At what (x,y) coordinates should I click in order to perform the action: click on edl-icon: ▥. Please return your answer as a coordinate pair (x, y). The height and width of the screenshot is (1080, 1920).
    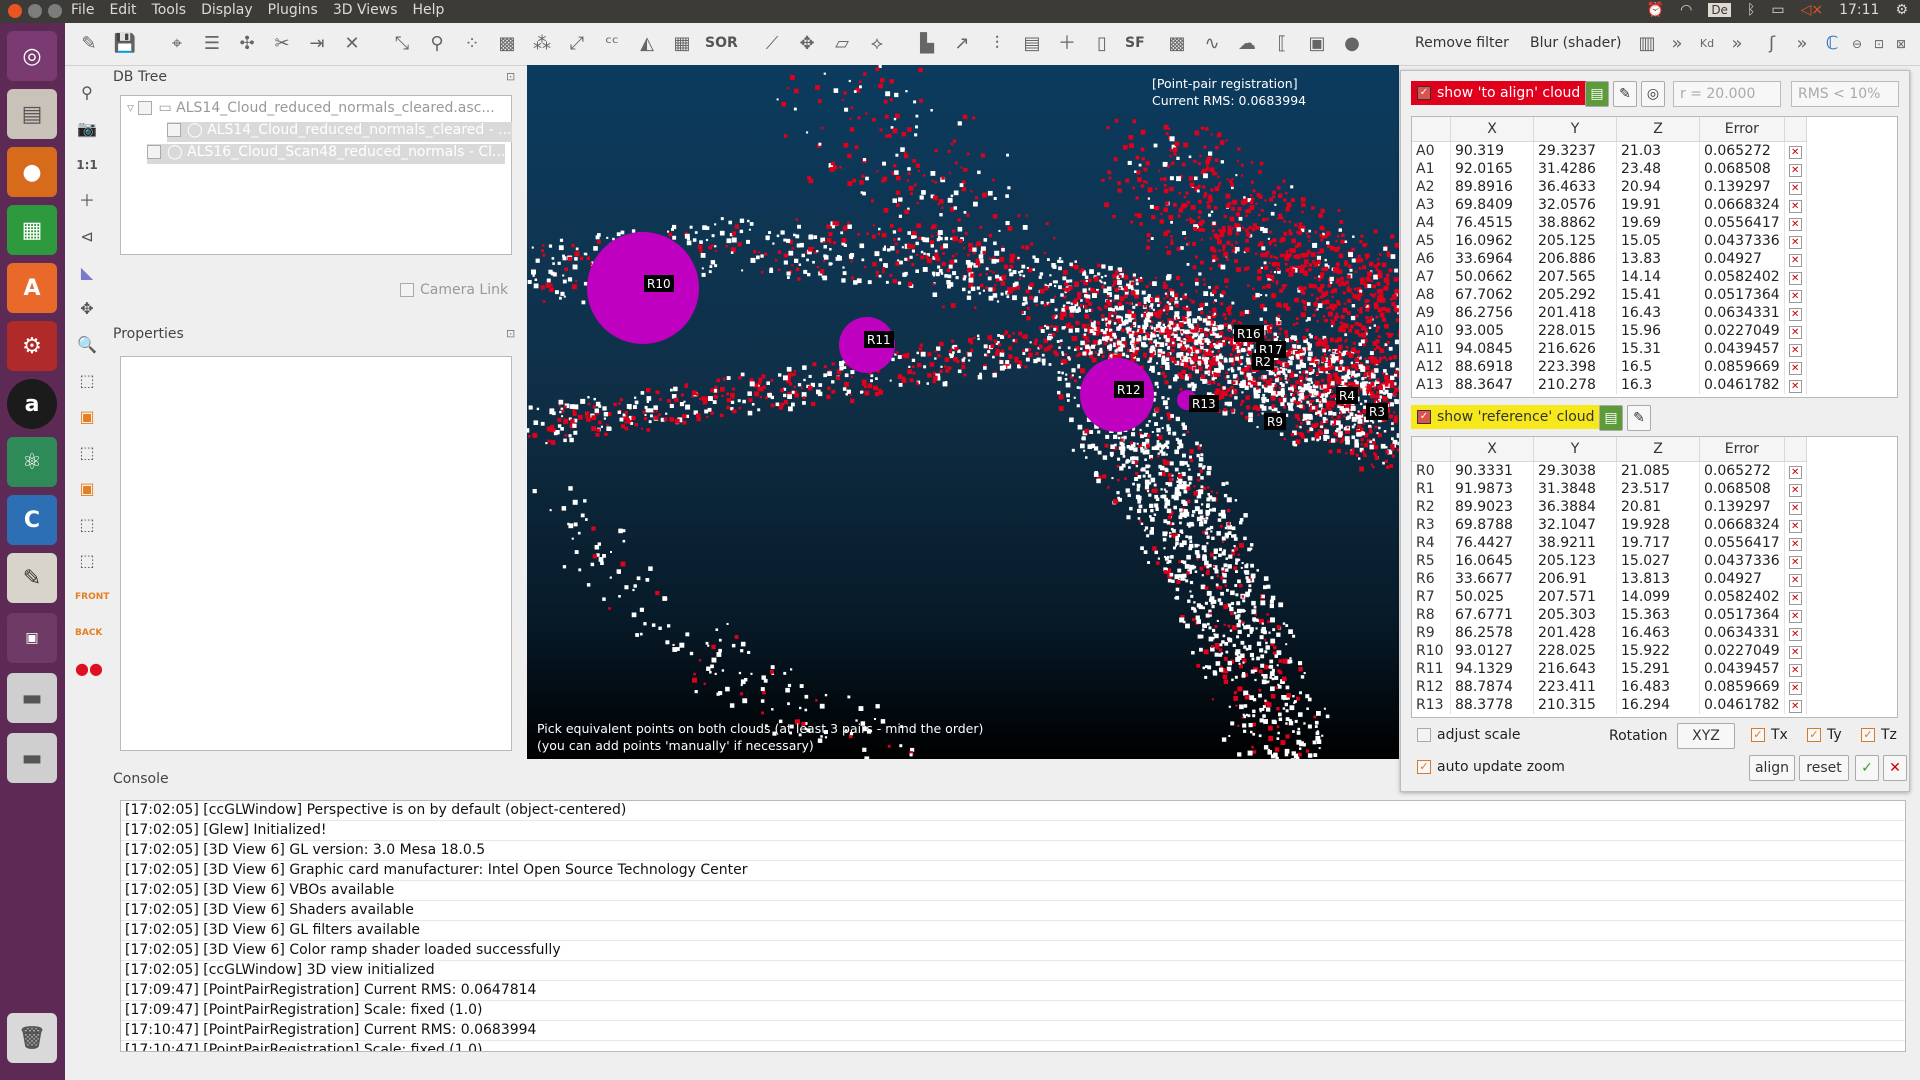
    Looking at the image, I should click on (1647, 44).